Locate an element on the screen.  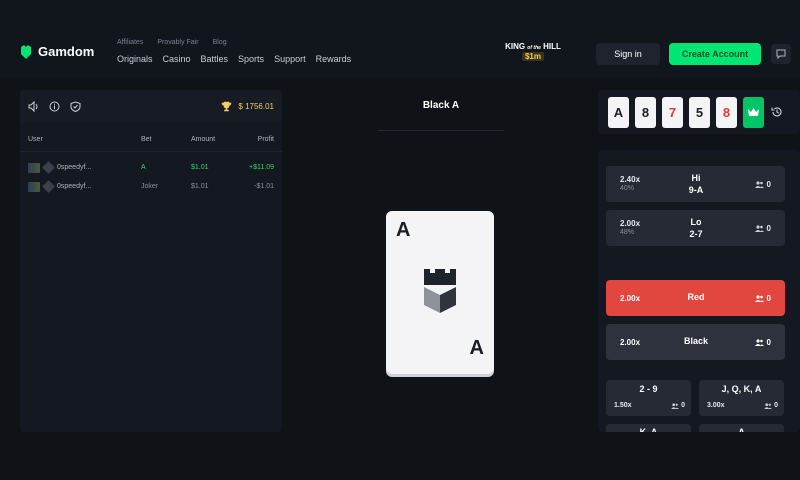
nav-rewards: Rewards is located at coordinates (334, 59).